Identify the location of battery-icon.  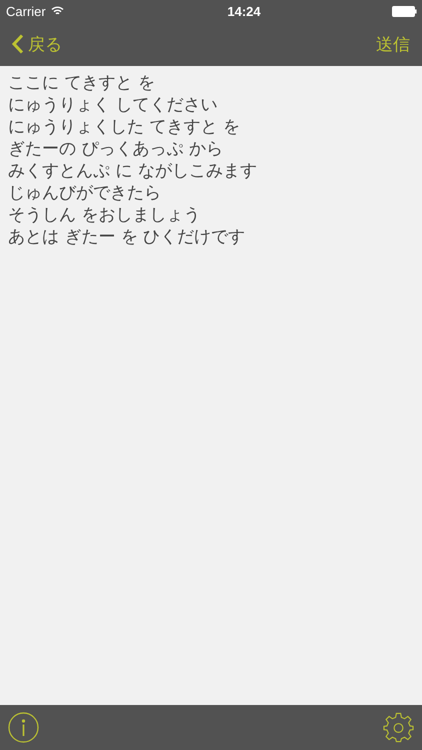
(404, 11).